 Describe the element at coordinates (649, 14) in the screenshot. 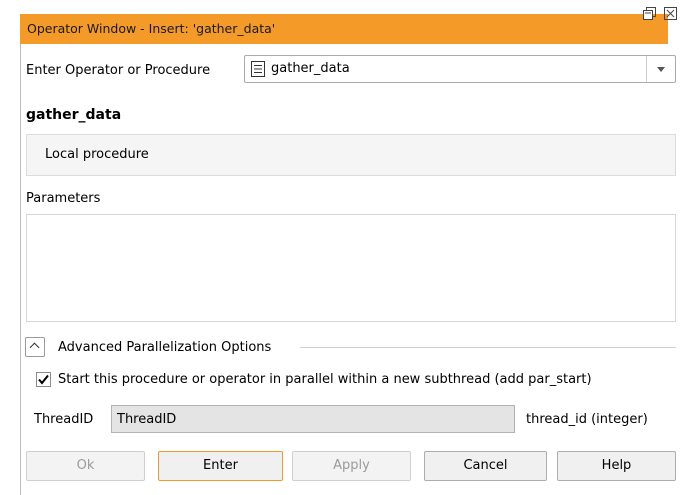

I see `float-icon` at that location.